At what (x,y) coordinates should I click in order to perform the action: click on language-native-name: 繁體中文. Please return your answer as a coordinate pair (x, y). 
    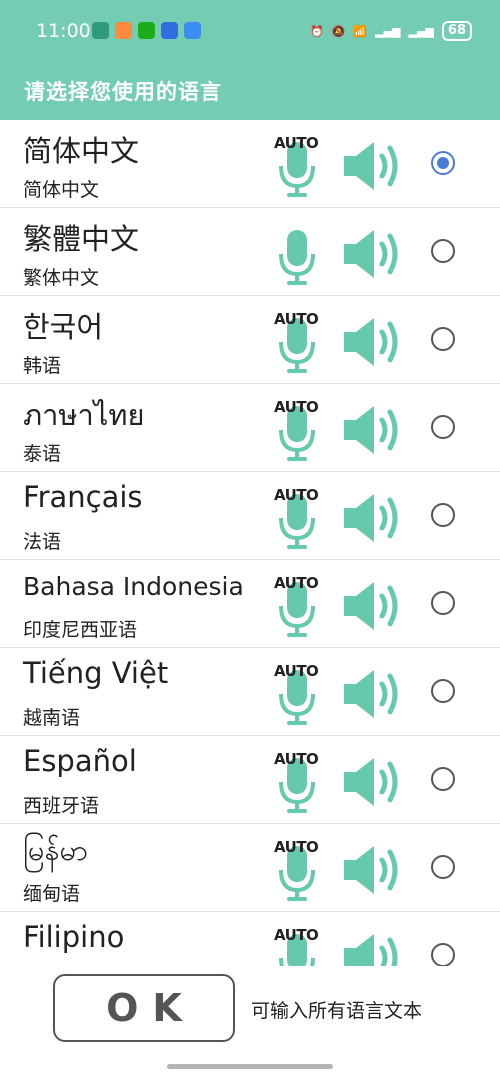
    Looking at the image, I should click on (81, 239).